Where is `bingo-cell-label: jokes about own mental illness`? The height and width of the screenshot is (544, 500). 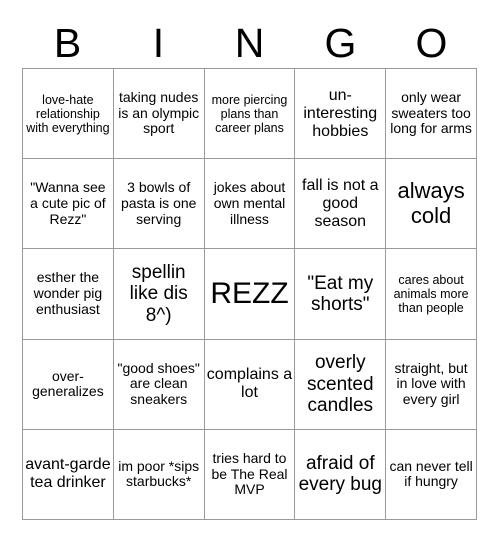 bingo-cell-label: jokes about own mental illness is located at coordinates (249, 203).